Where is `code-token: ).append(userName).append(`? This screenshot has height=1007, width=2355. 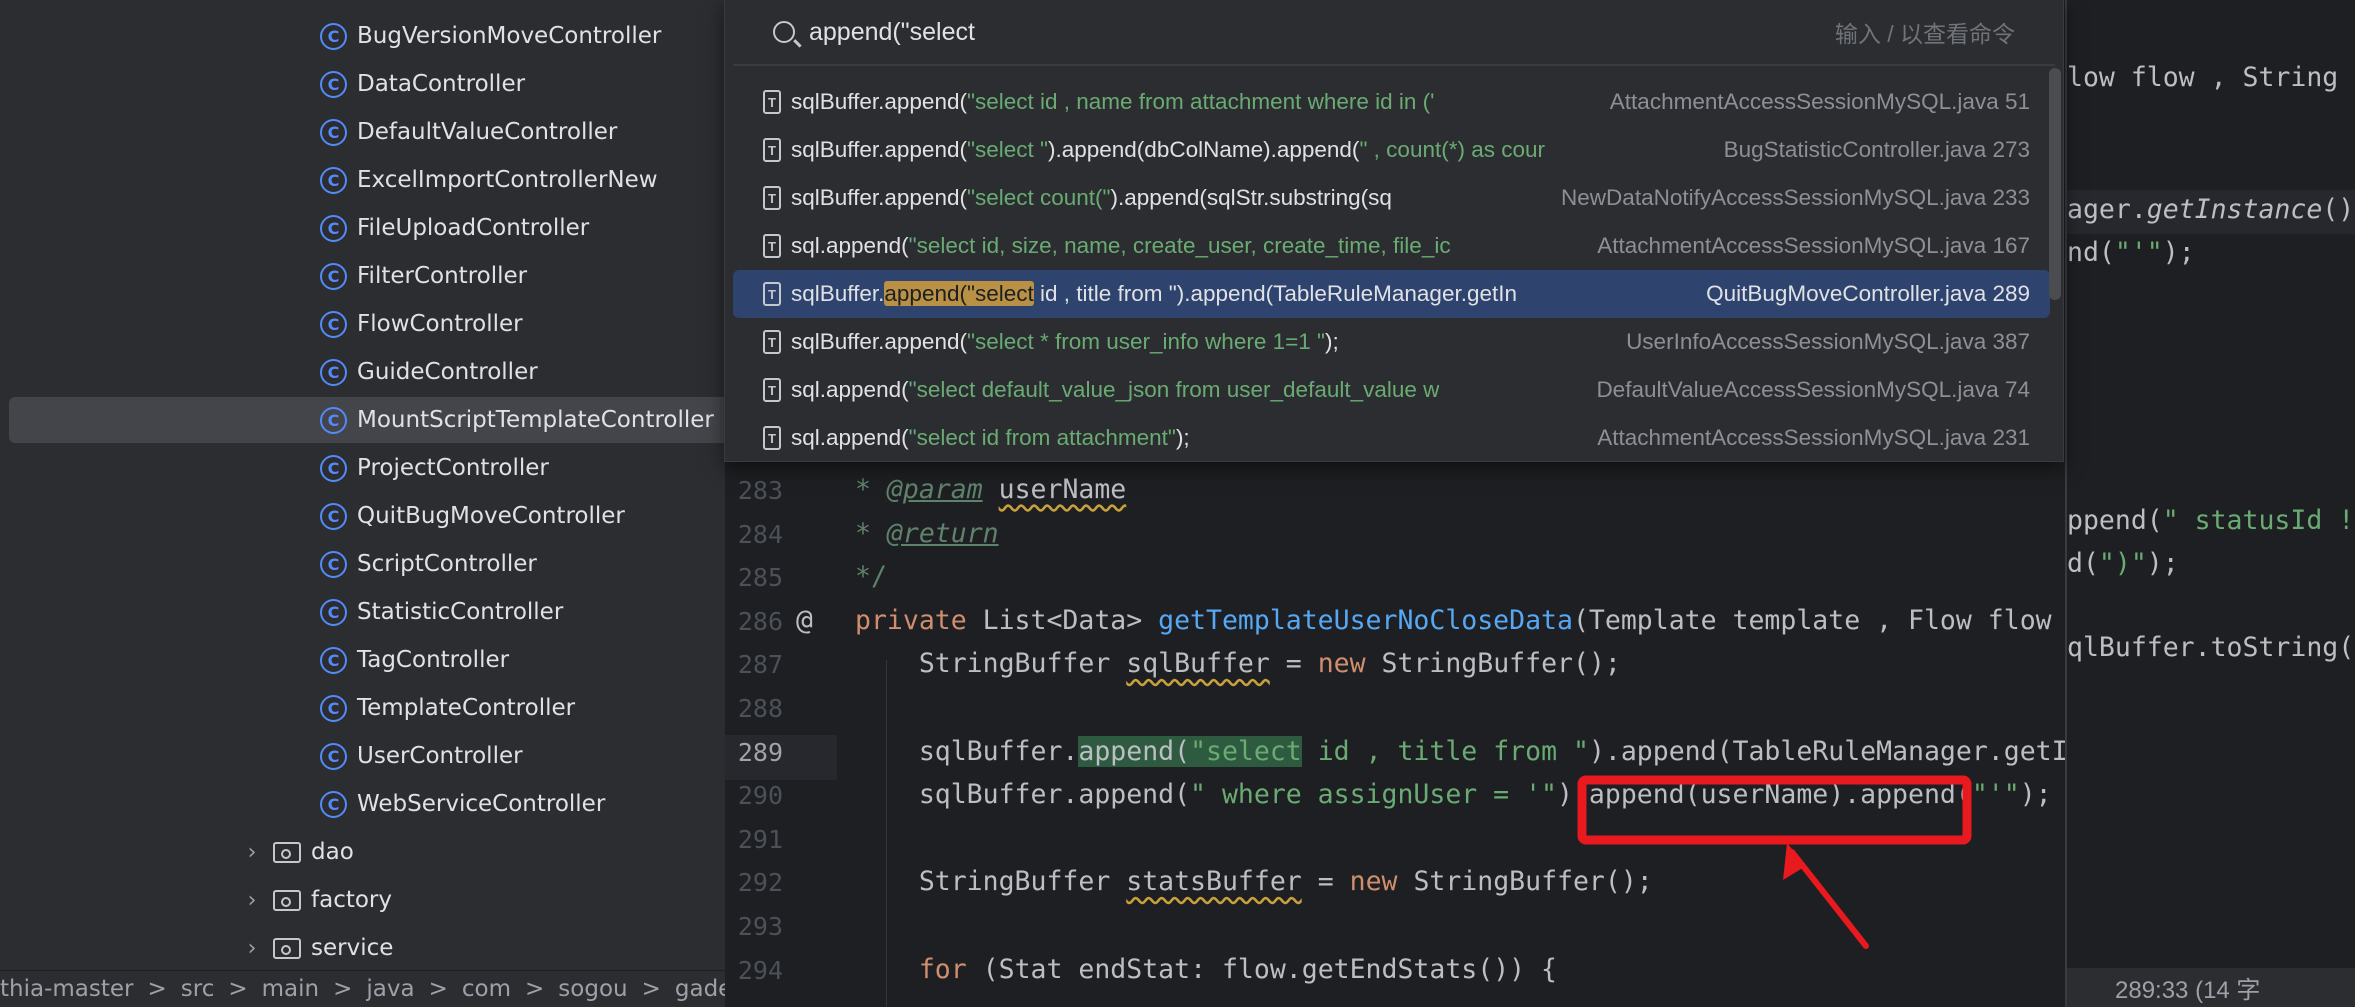
code-token: ).append(userName).append( is located at coordinates (1764, 795).